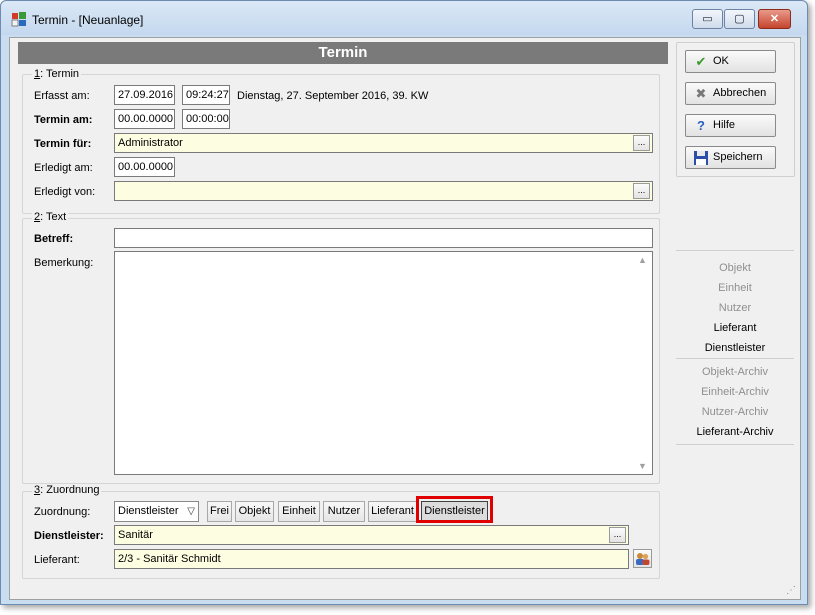 The width and height of the screenshot is (815, 615). I want to click on side-item-objekt: Objekt, so click(735, 268).